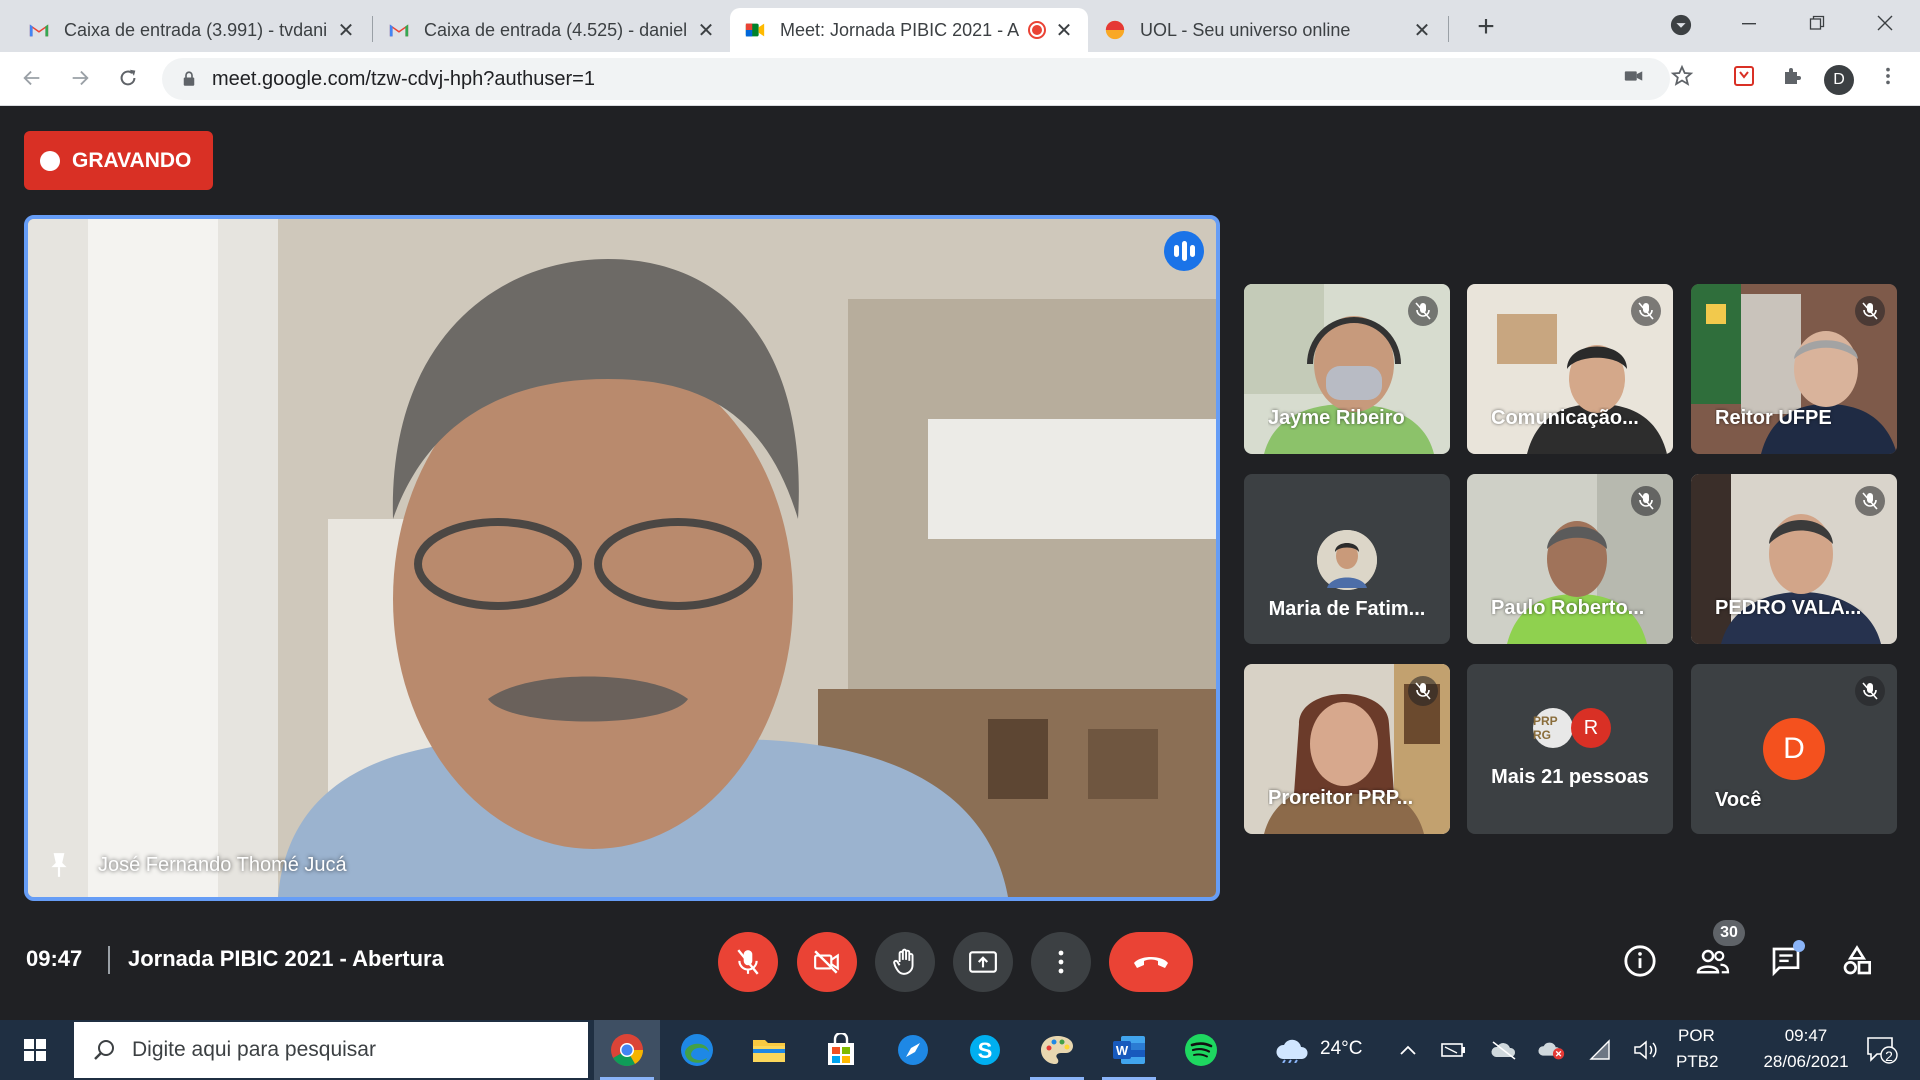  What do you see at coordinates (1115, 30) in the screenshot?
I see `uol-icon` at bounding box center [1115, 30].